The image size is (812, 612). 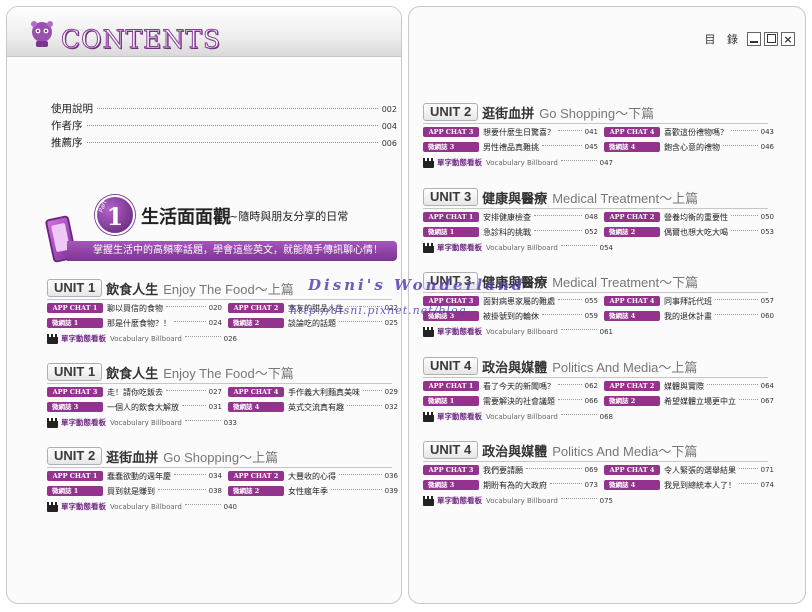 What do you see at coordinates (510, 470) in the screenshot?
I see `toc-entry: APP CHAT 3 我們要請願 069` at bounding box center [510, 470].